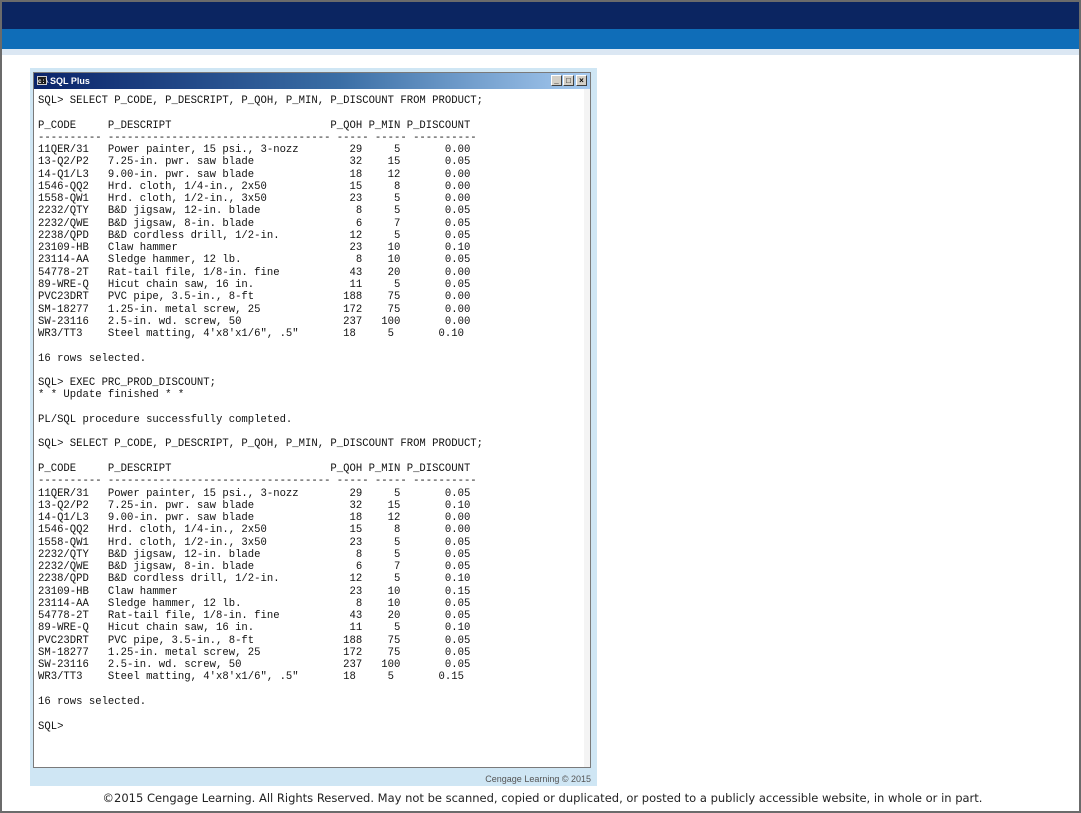 The height and width of the screenshot is (813, 1081). Describe the element at coordinates (165, 419) in the screenshot. I see `console-line: PL/SQL procedure successfully completed.` at that location.